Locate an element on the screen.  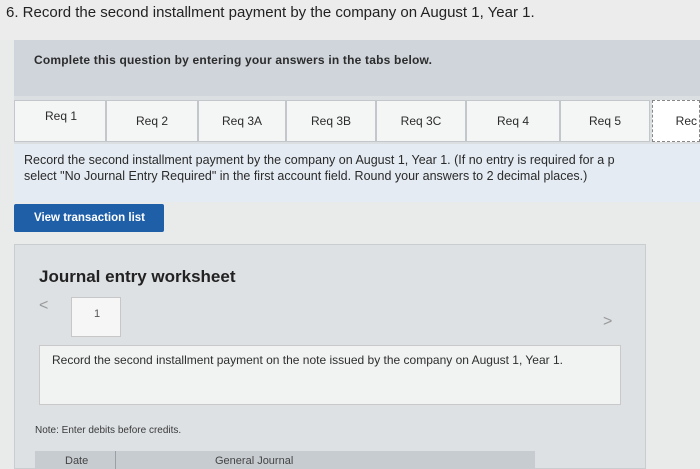
tab-req-4: Req 4 is located at coordinates (513, 121).